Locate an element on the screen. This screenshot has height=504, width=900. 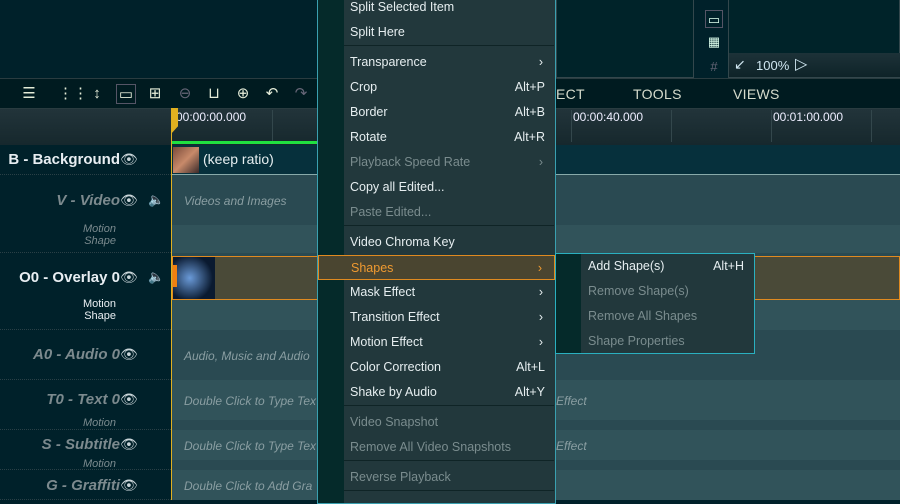
ruler-icon: ⊔ is located at coordinates (214, 94).